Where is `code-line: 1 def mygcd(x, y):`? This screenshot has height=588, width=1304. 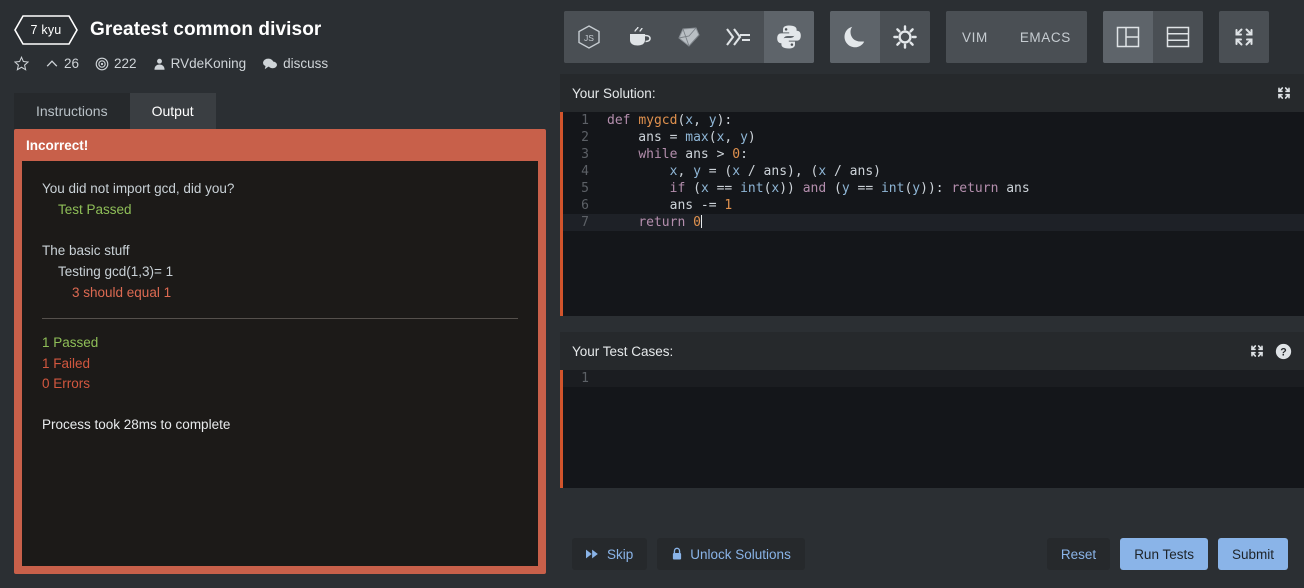
code-line: 1 def mygcd(x, y): is located at coordinates (933, 120).